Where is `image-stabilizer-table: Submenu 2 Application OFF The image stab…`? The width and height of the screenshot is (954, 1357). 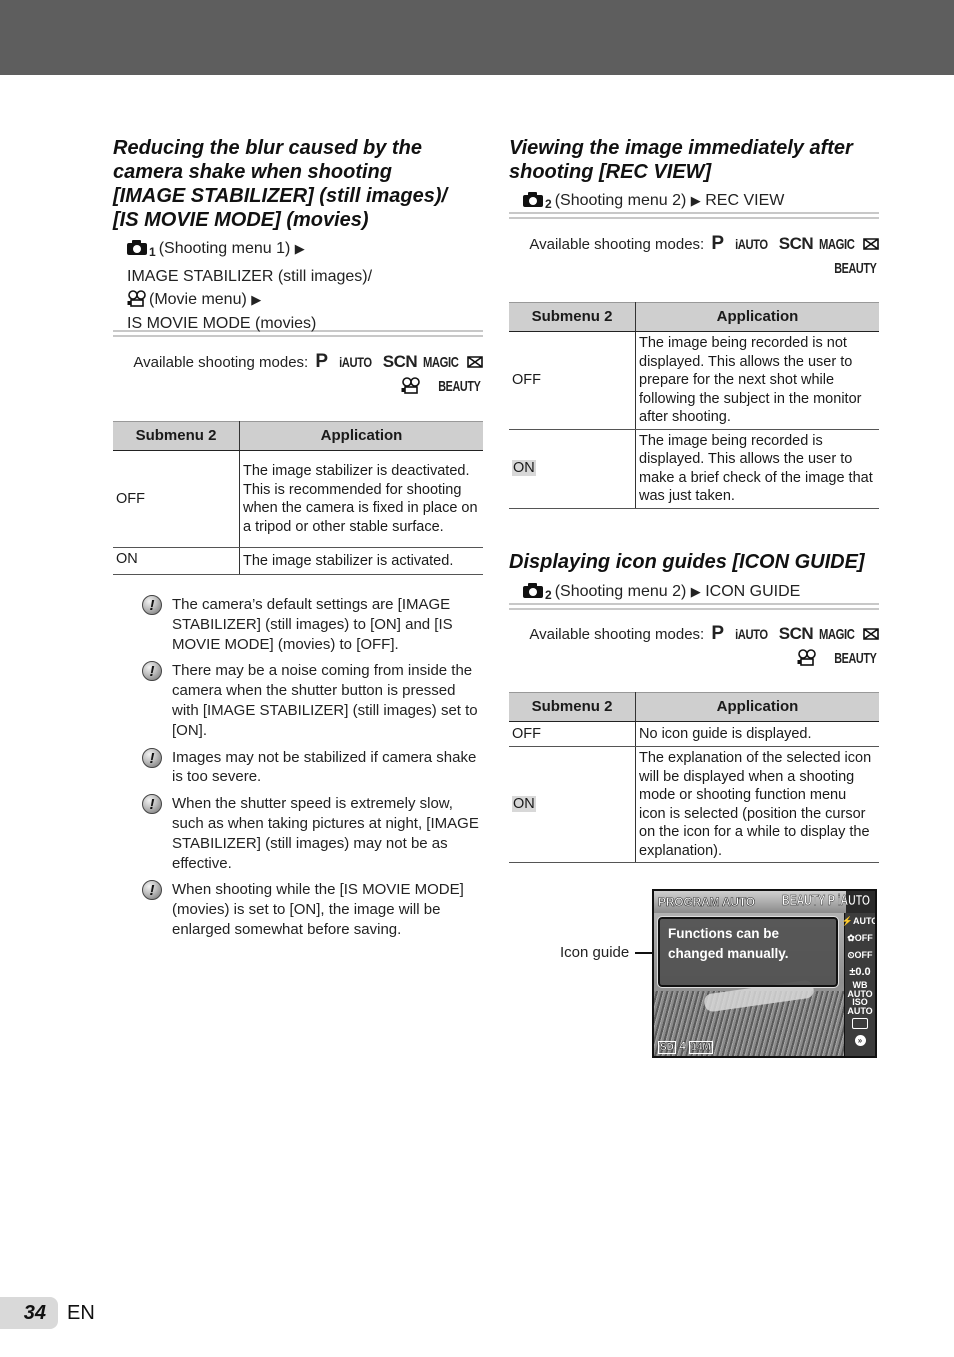 image-stabilizer-table: Submenu 2 Application OFF The image stab… is located at coordinates (298, 498).